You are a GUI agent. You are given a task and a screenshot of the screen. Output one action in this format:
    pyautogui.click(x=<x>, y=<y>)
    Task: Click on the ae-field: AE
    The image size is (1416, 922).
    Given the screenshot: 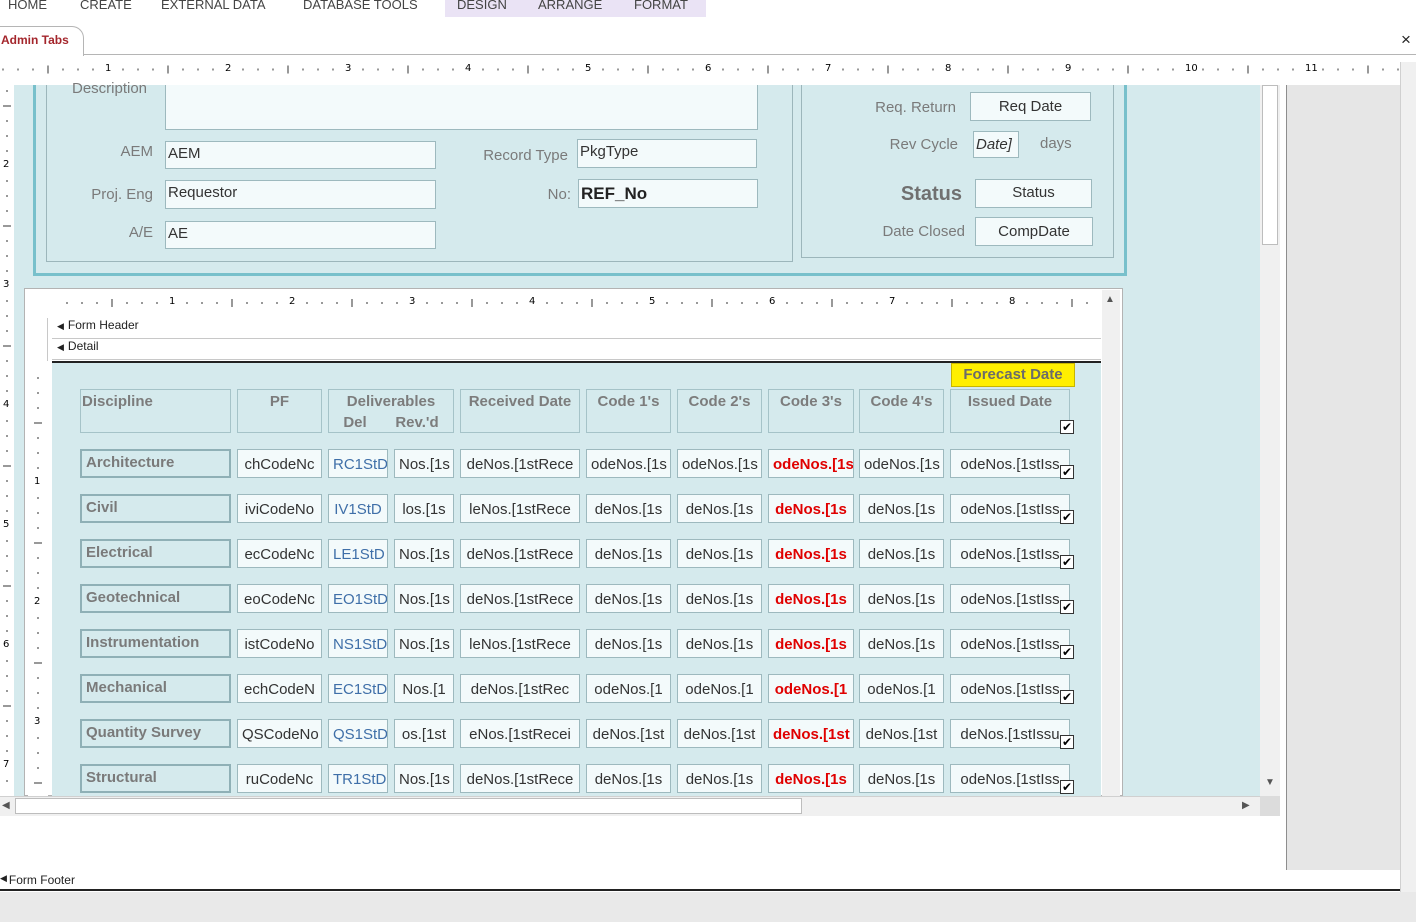 What is the action you would take?
    pyautogui.click(x=300, y=235)
    